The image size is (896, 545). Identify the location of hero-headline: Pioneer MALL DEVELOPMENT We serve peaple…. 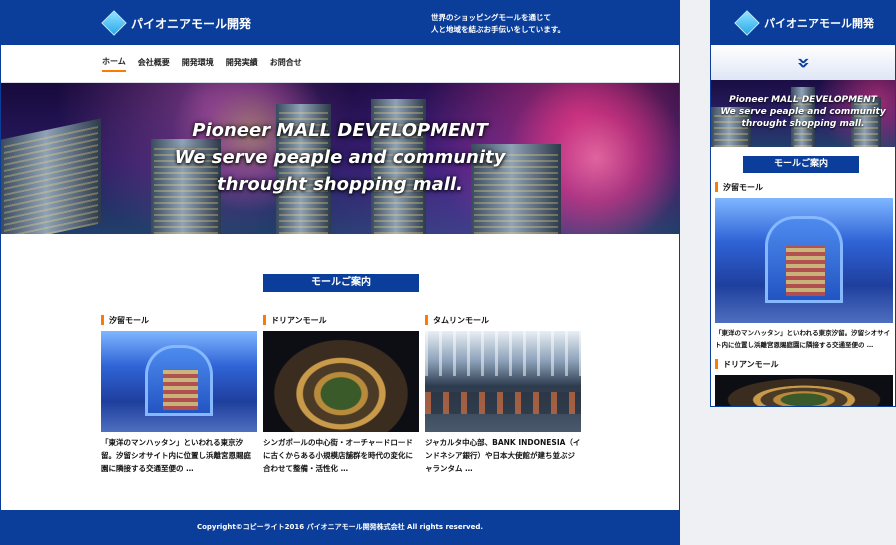
(340, 157).